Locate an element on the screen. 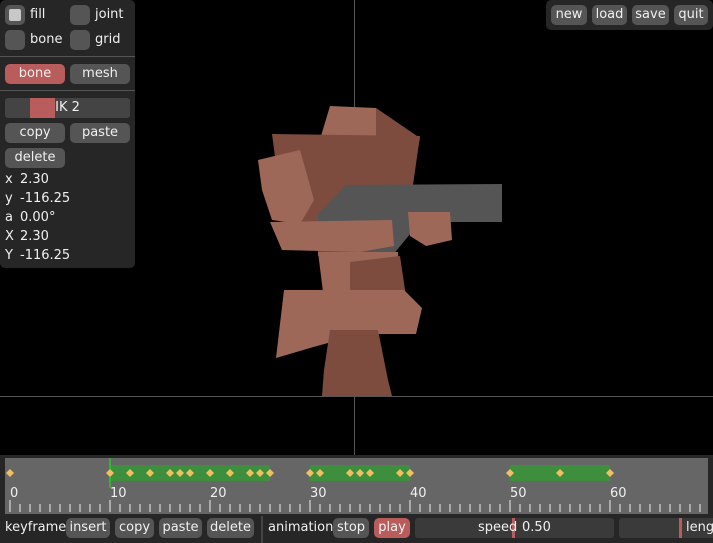 Image resolution: width=713 pixels, height=543 pixels. prop-angle-value: 0.00° is located at coordinates (37, 218).